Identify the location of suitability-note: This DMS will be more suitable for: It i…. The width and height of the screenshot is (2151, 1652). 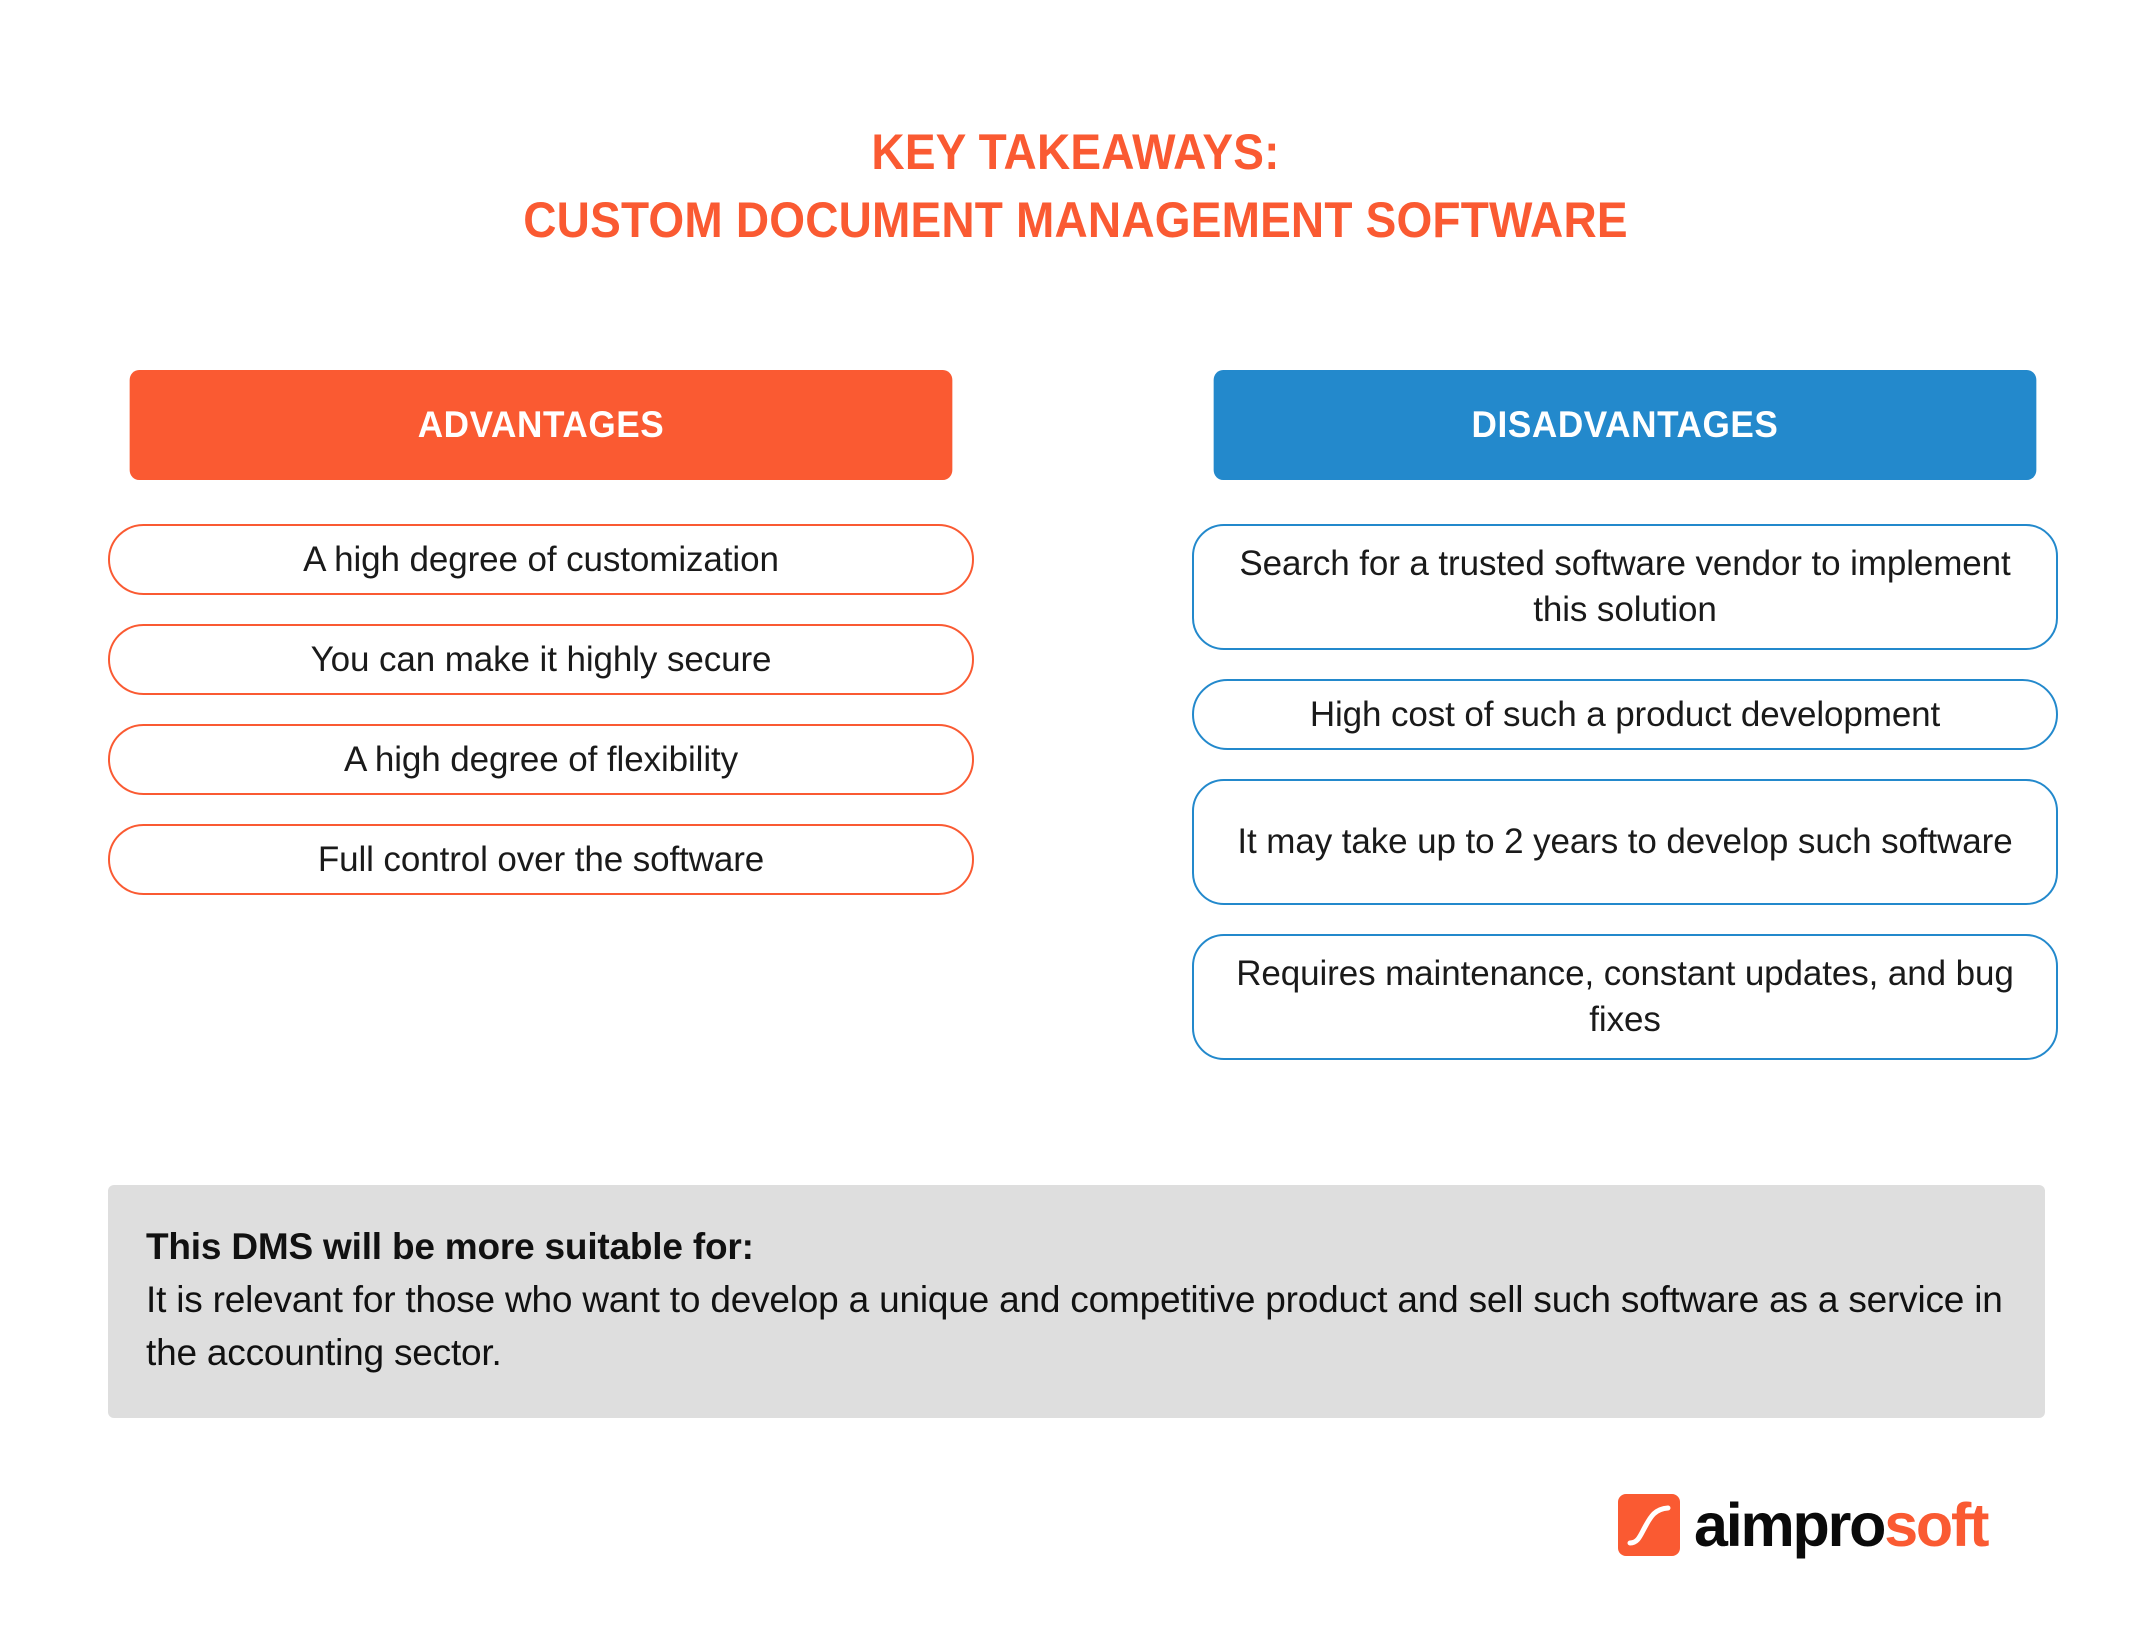
(1076, 1301).